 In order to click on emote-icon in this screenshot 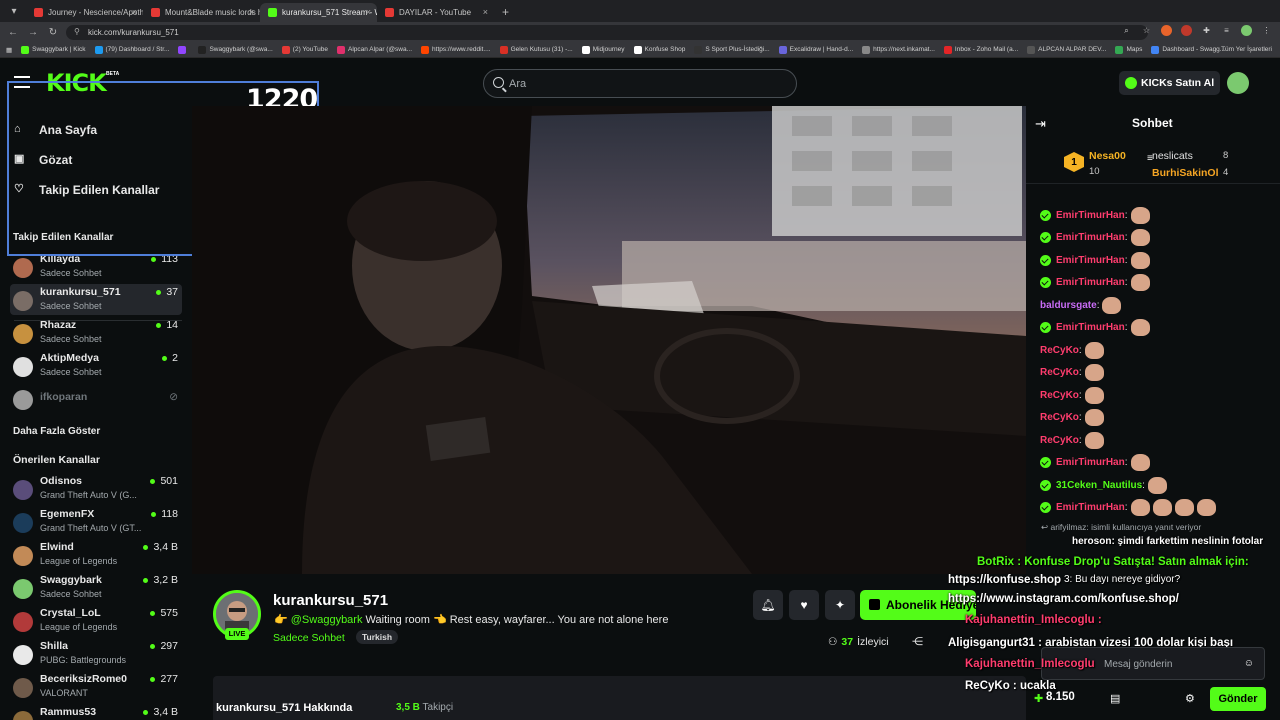, I will do `click(1206, 507)`.